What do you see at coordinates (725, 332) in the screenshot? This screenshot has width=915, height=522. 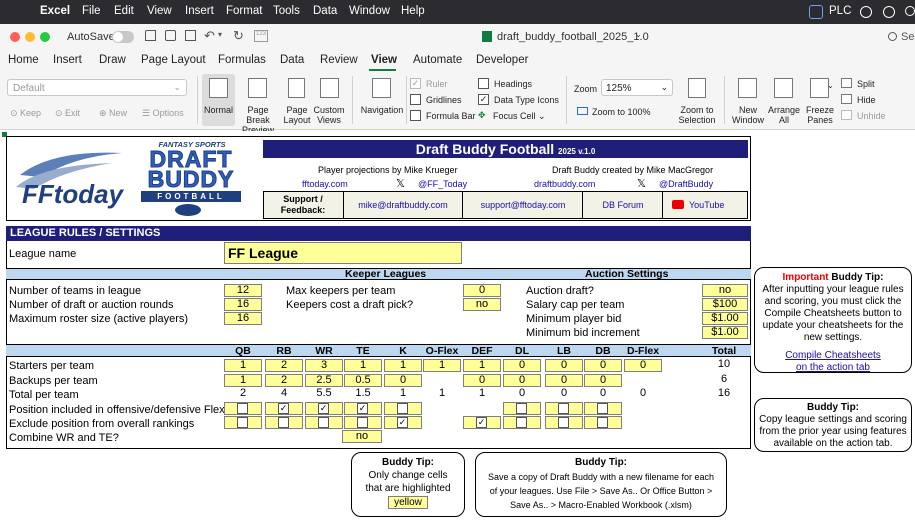 I see `min-increment-input: $1.00` at bounding box center [725, 332].